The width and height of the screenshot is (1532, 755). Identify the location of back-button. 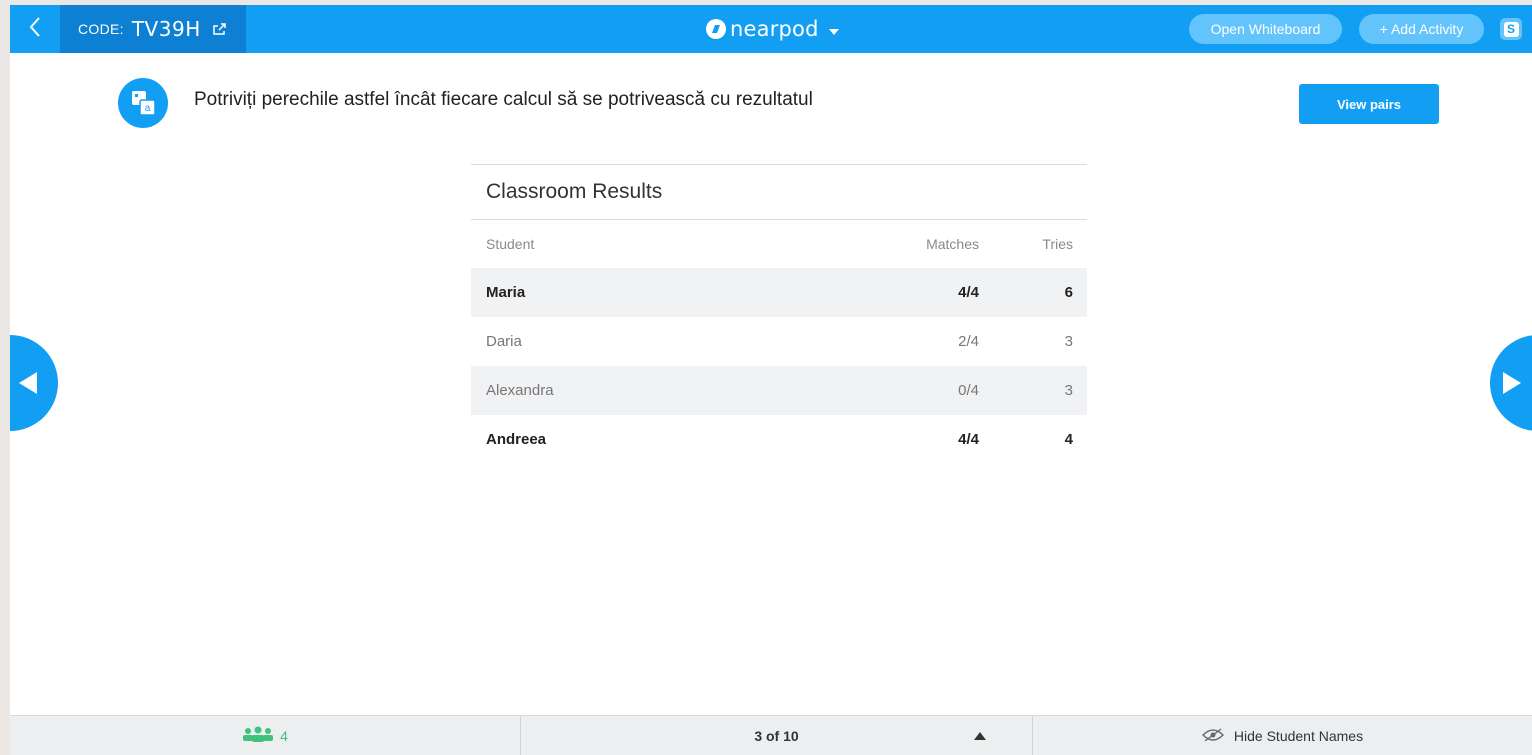
(35, 29).